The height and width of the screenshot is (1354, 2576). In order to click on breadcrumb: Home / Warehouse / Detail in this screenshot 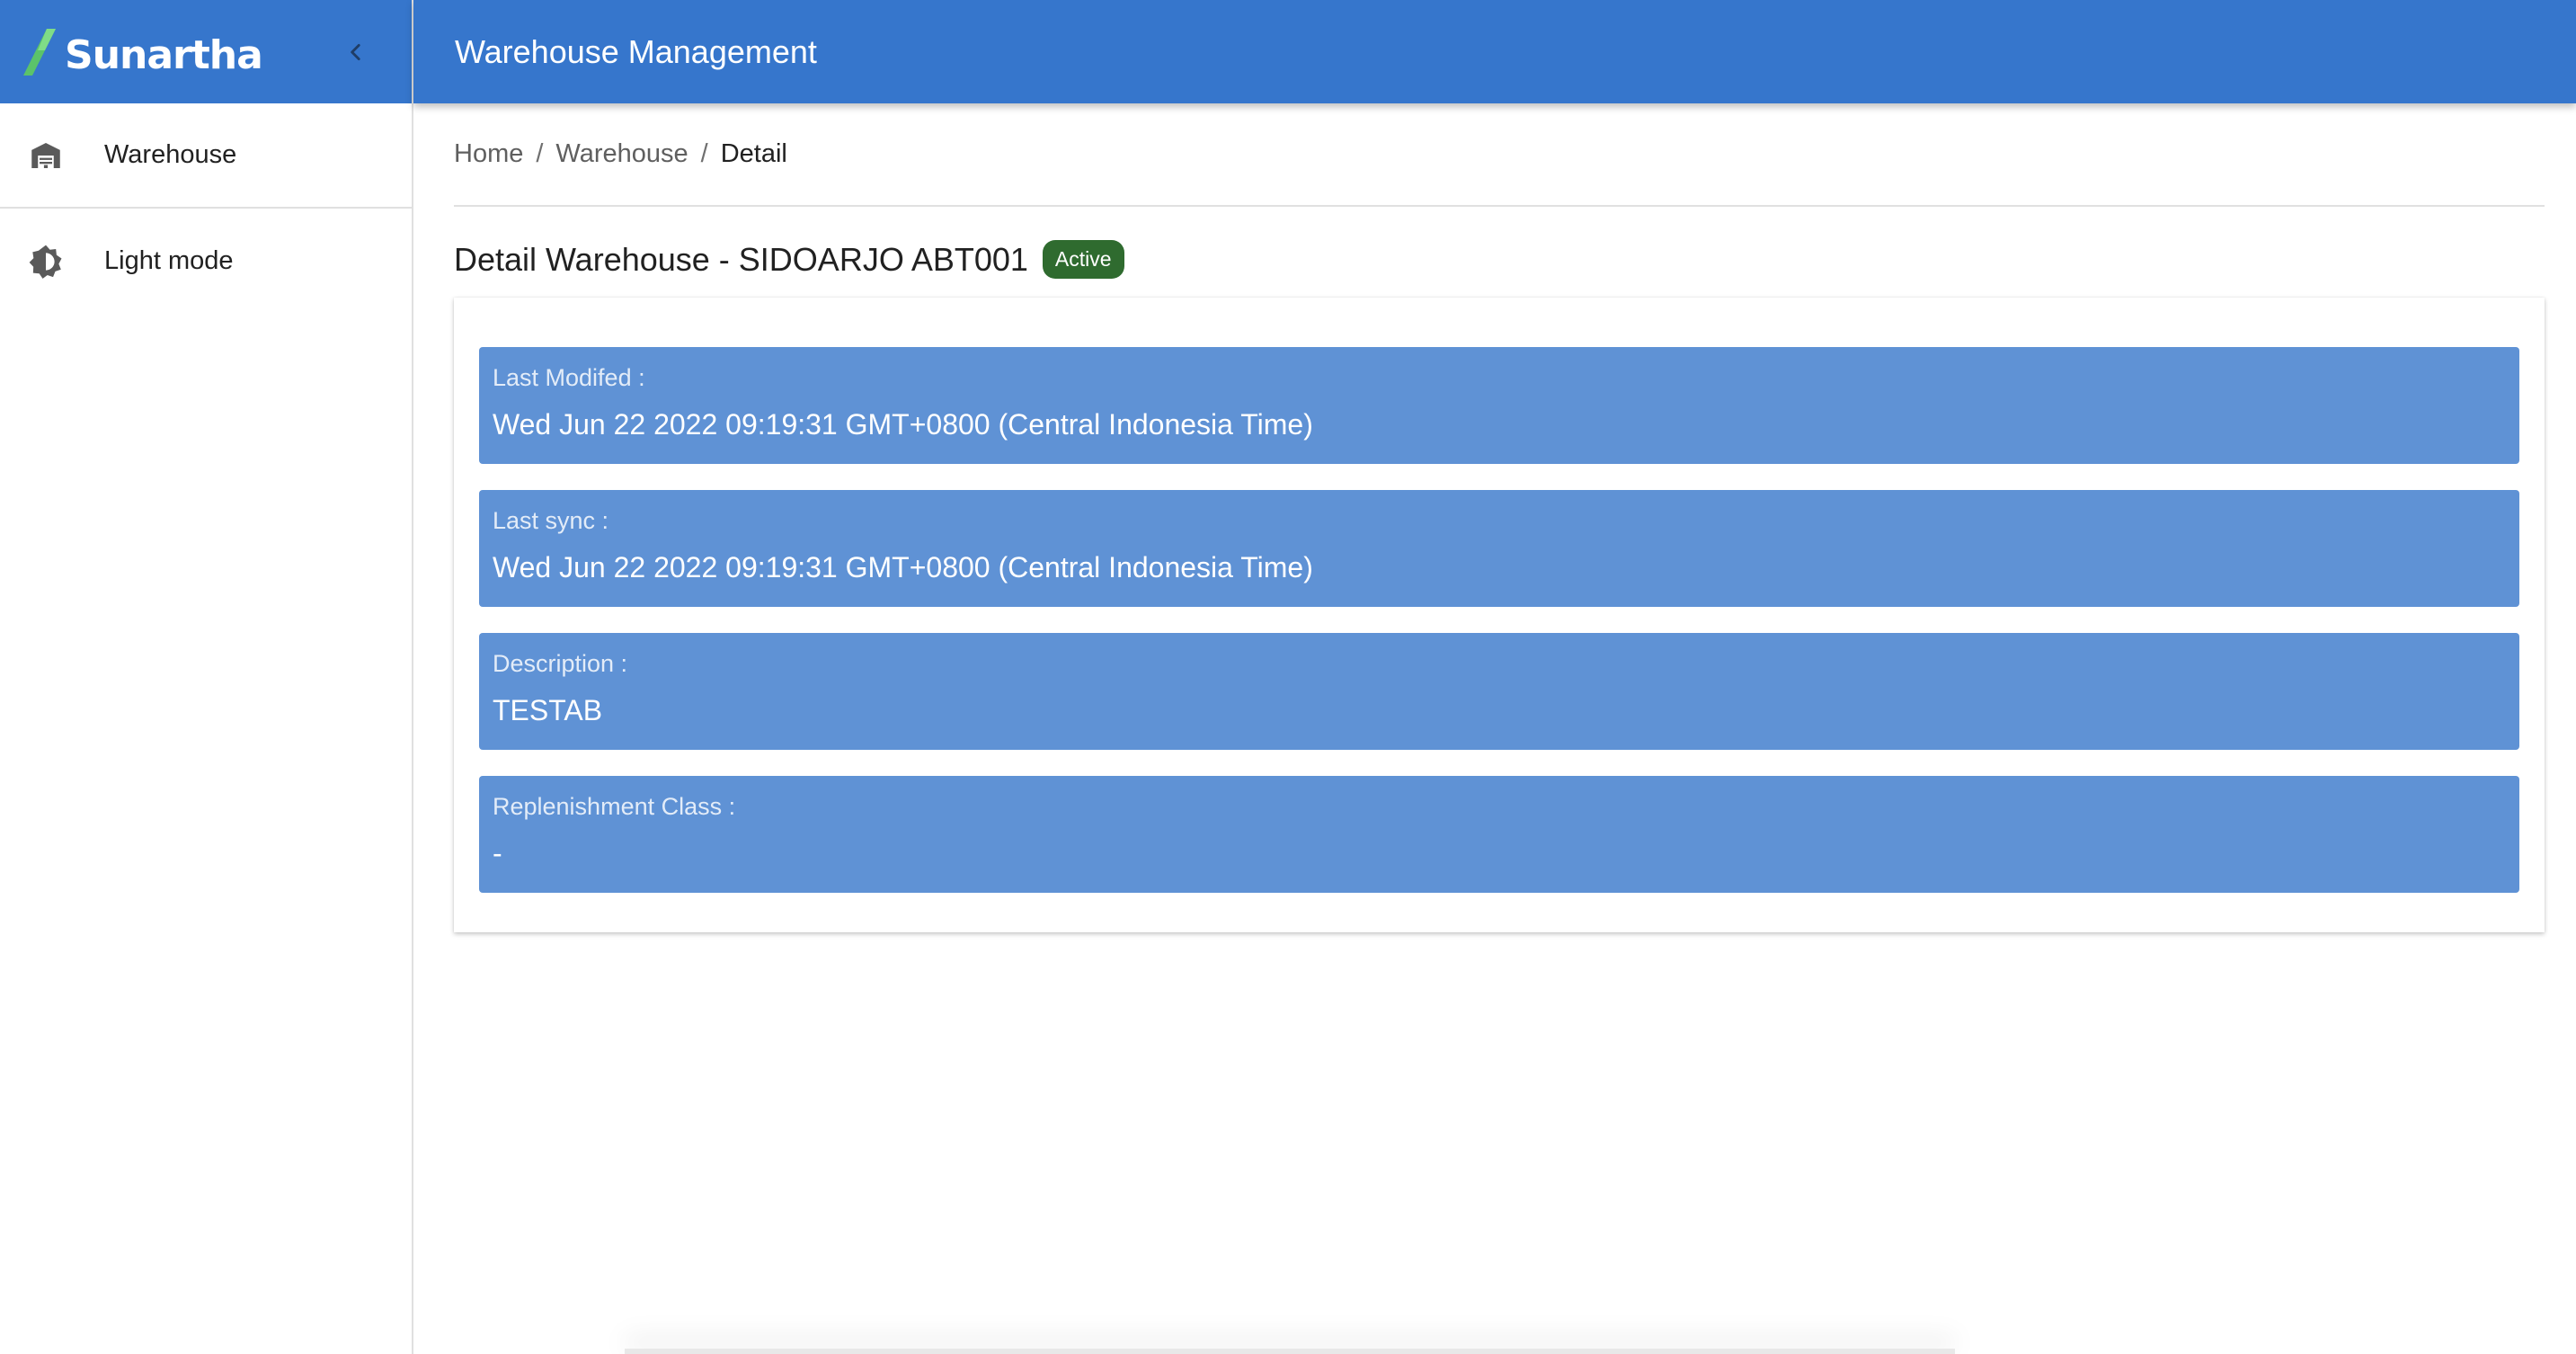, I will do `click(1499, 155)`.